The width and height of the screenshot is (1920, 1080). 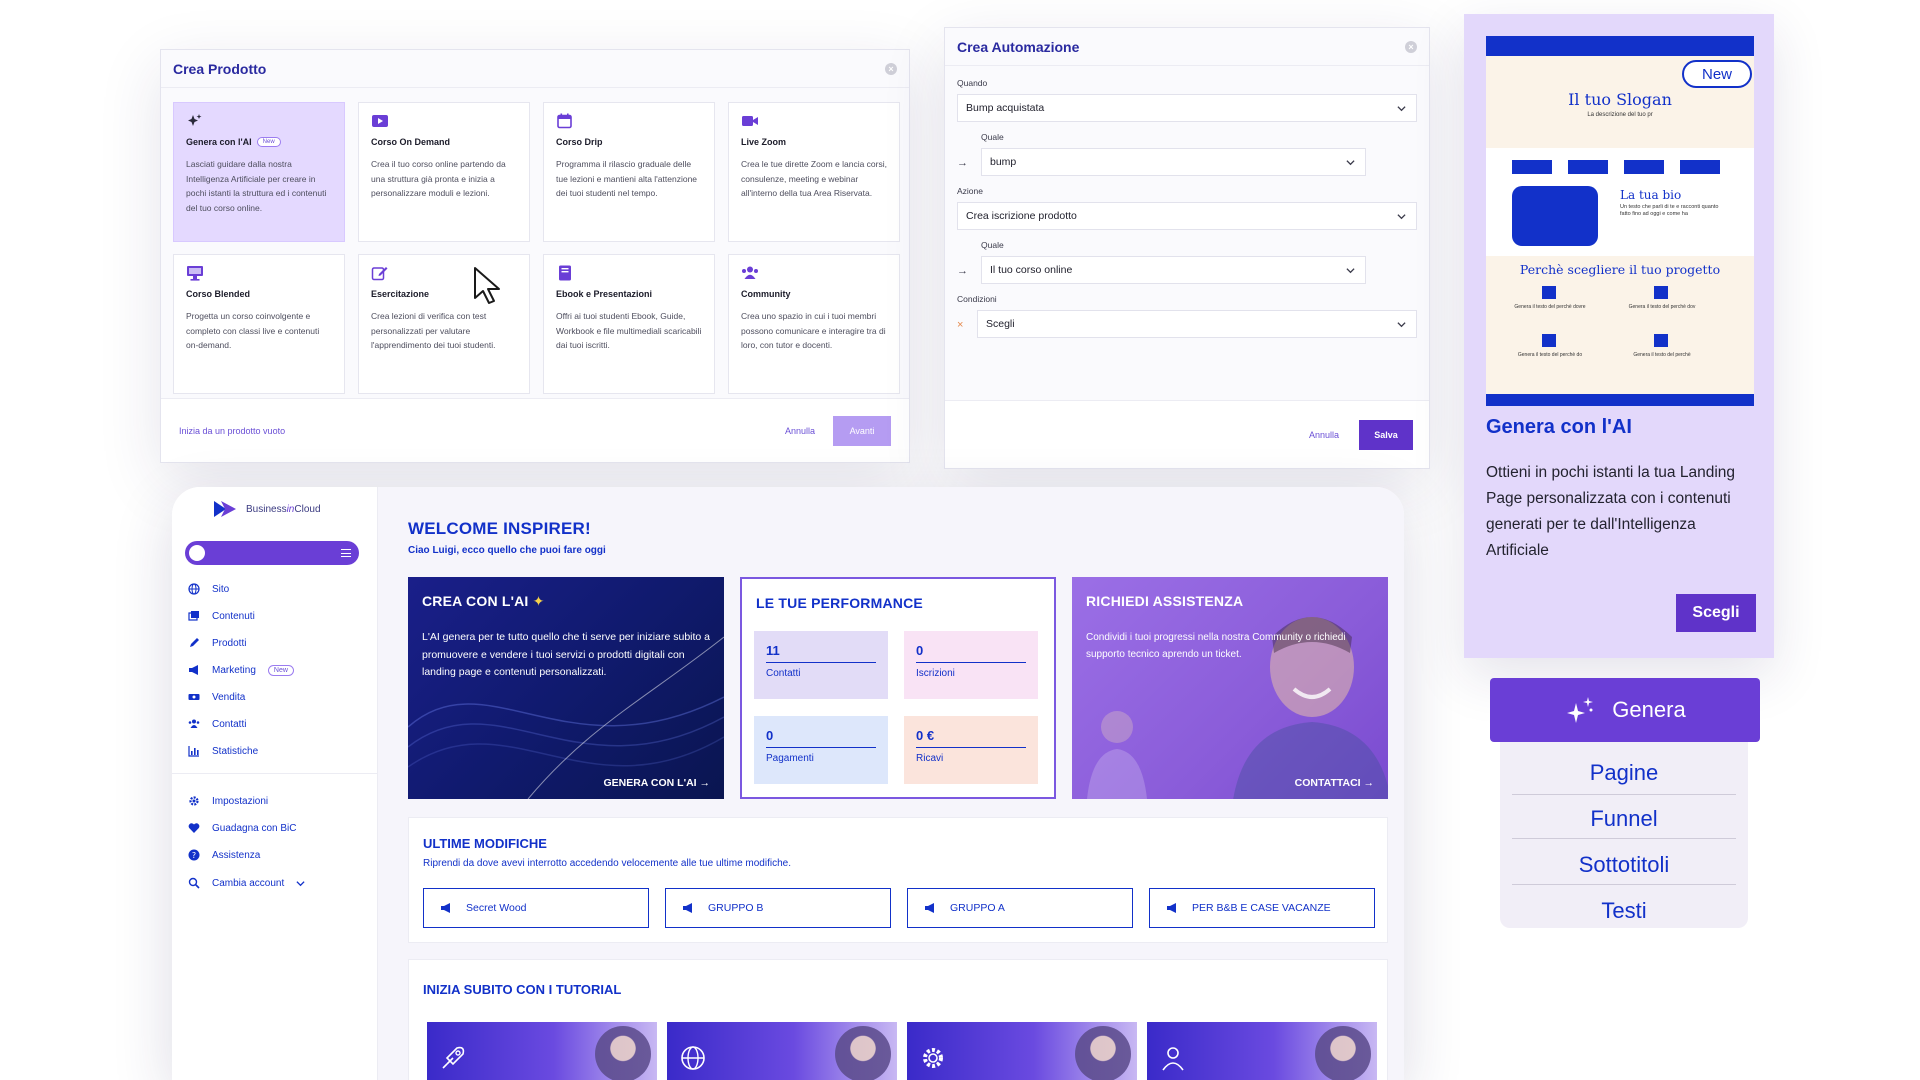 I want to click on product-type-name: Corso On Demand, so click(x=411, y=142).